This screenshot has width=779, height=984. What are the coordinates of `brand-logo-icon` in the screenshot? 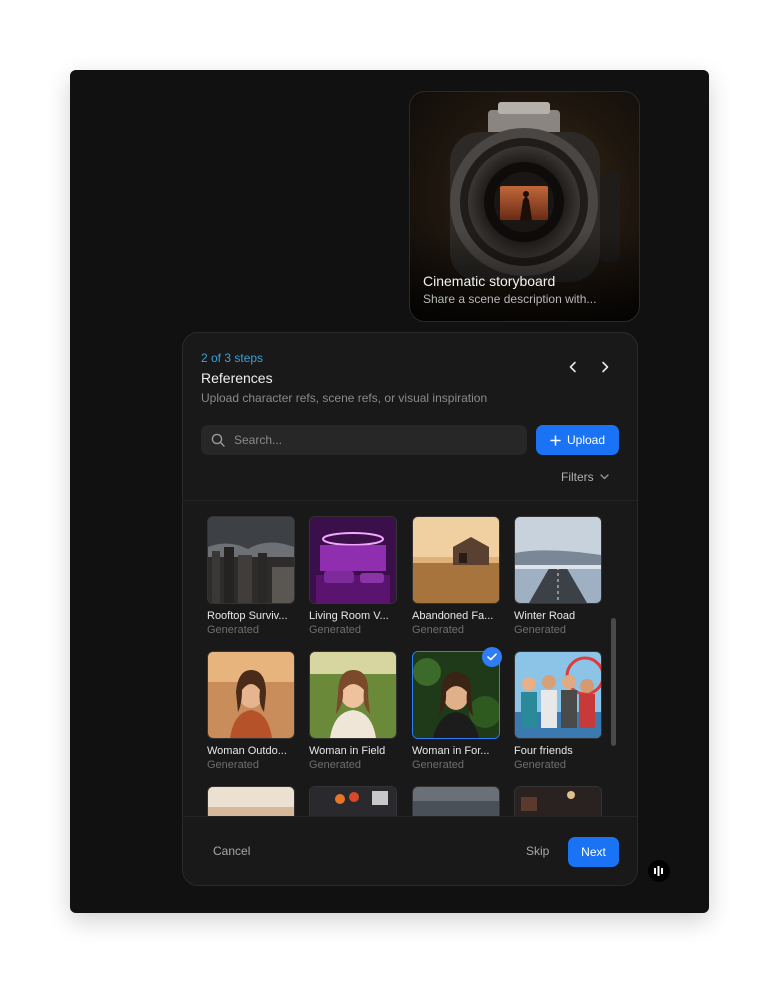 It's located at (659, 871).